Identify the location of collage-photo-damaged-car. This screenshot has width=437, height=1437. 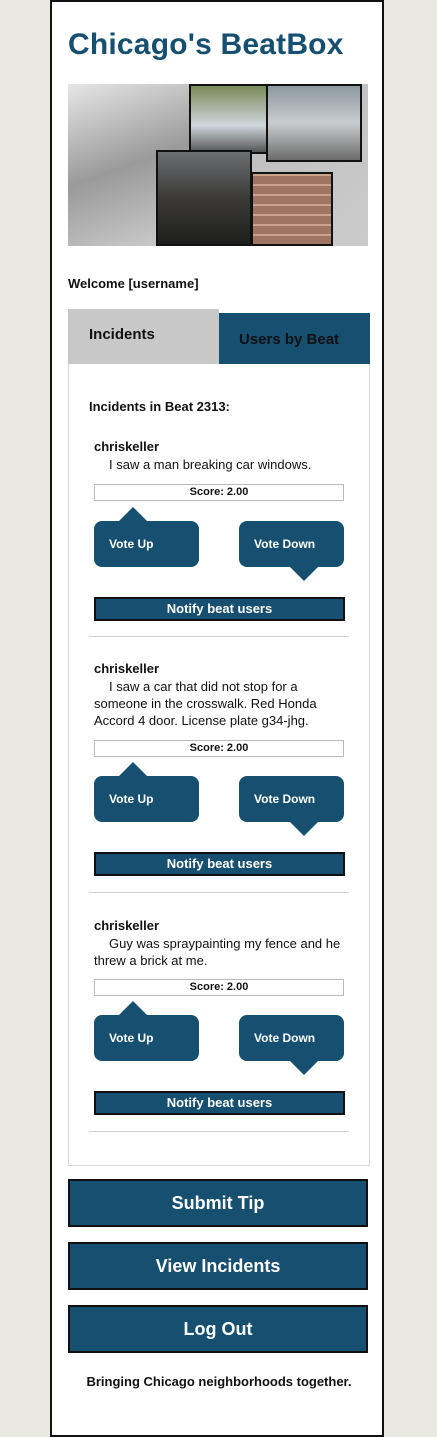
(314, 123).